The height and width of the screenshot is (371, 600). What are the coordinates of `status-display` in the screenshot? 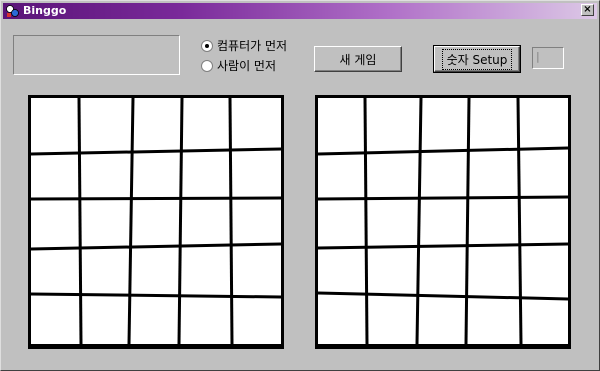 It's located at (96, 55).